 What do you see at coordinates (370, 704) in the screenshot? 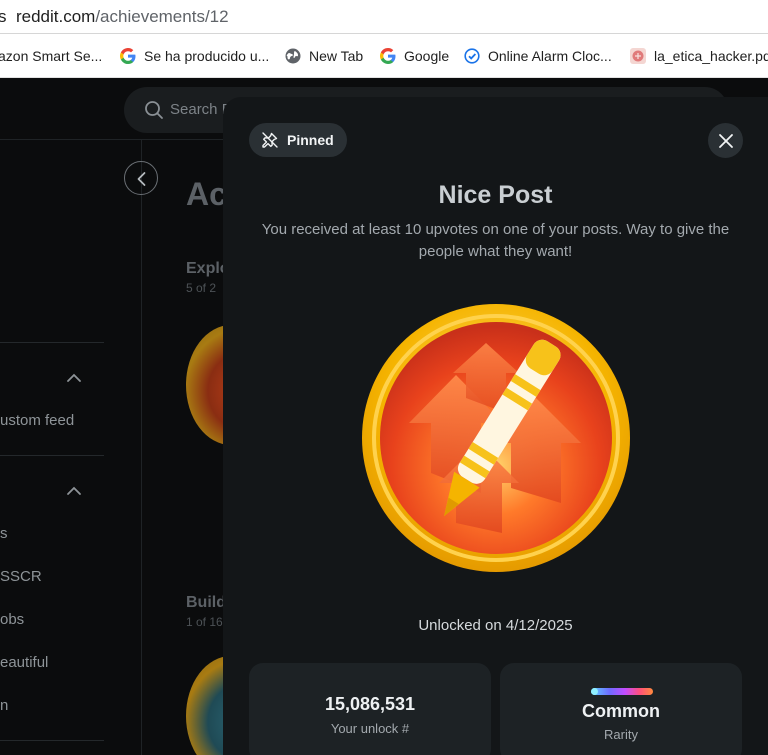
I see `unlock-number: 15,086,531` at bounding box center [370, 704].